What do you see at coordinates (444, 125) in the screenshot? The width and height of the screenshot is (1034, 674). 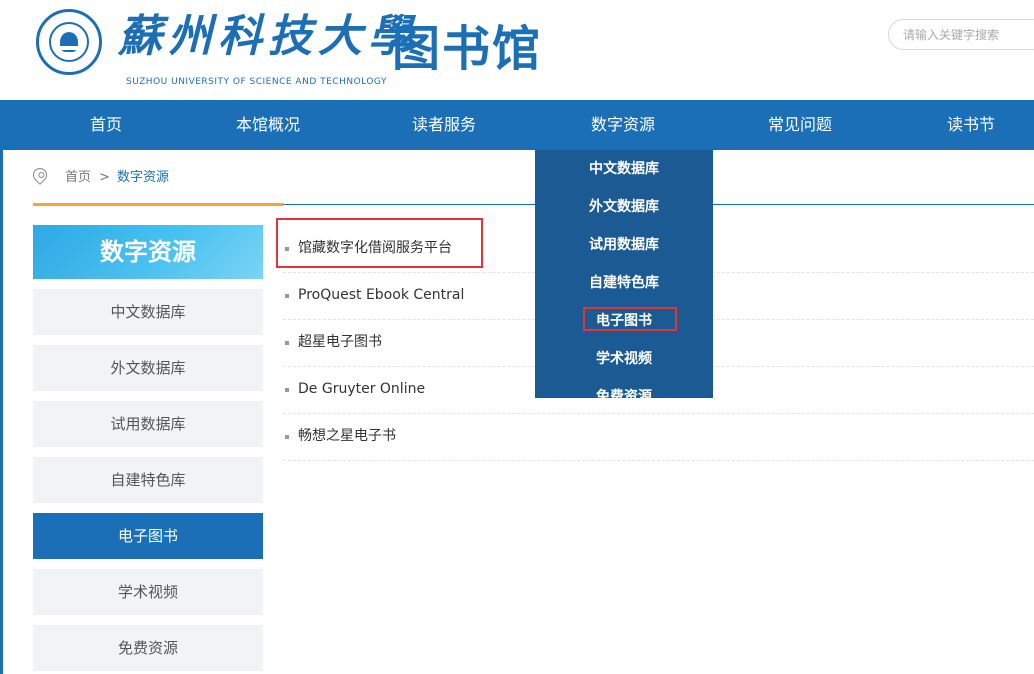 I see `nav-item-reader-services: 读者服务` at bounding box center [444, 125].